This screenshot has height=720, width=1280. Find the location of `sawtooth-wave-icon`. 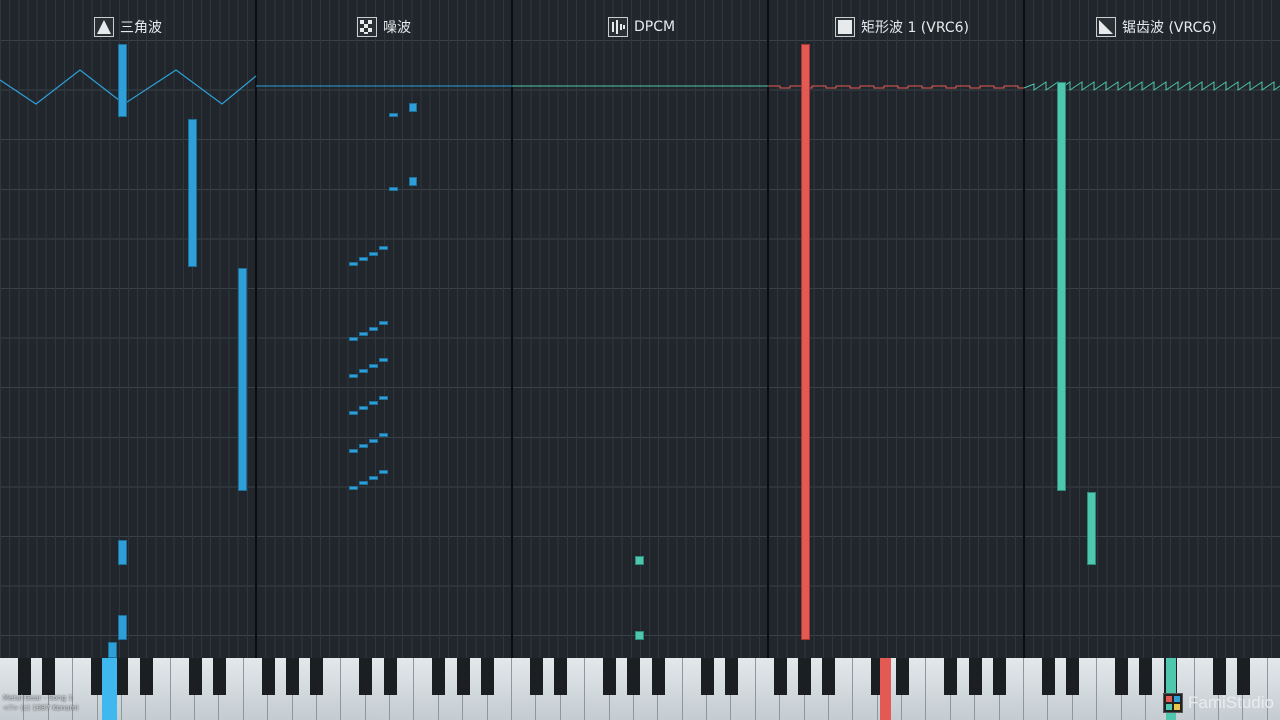

sawtooth-wave-icon is located at coordinates (1106, 27).